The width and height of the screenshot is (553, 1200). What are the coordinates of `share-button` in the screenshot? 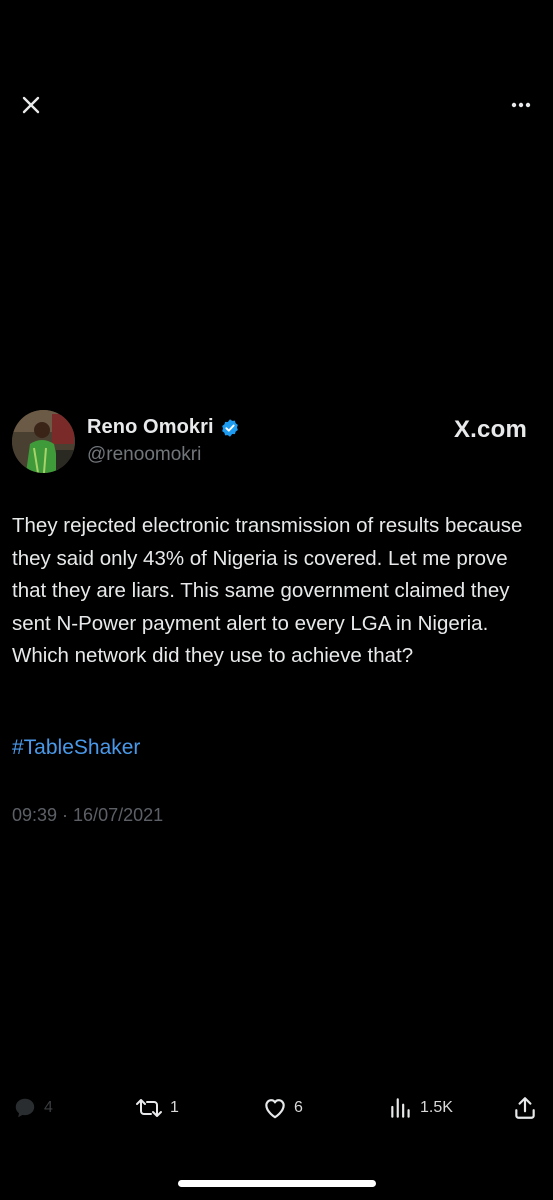 It's located at (525, 1108).